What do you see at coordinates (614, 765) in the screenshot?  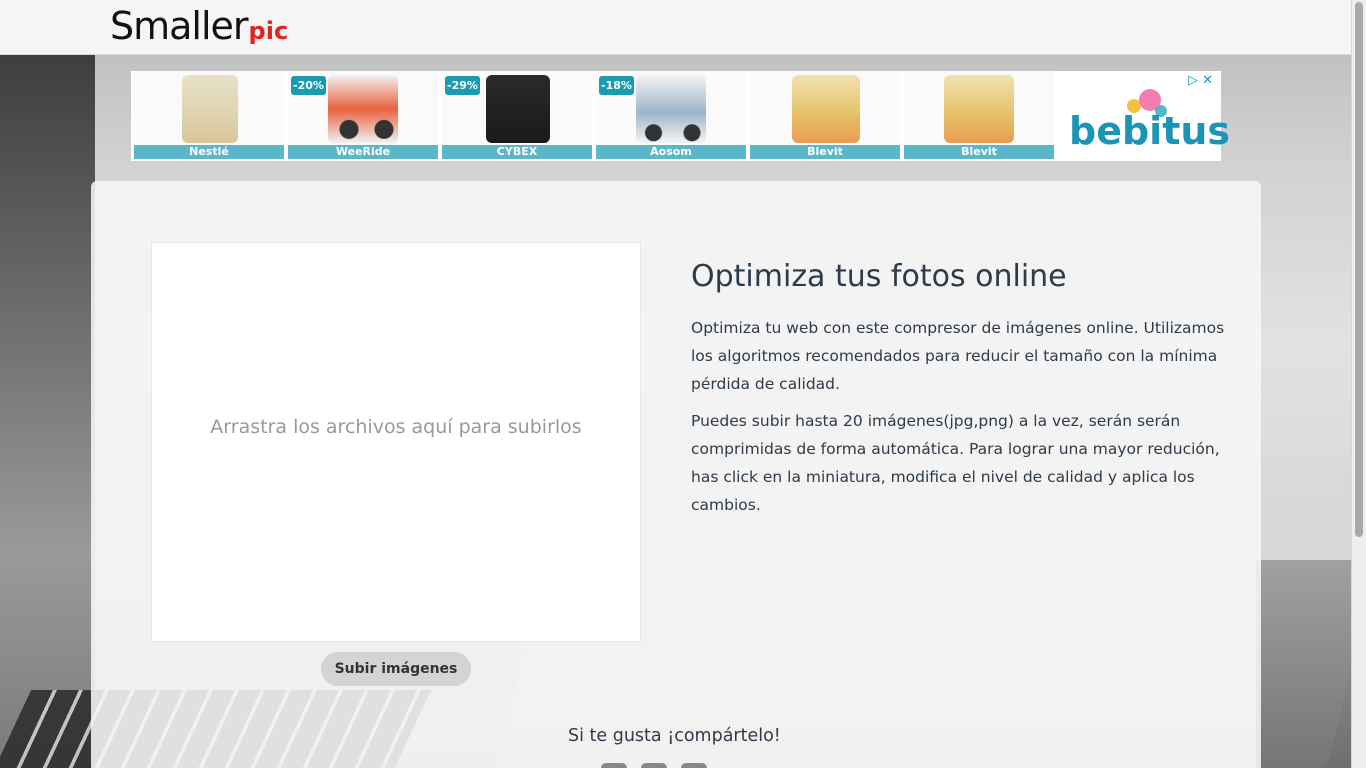 I see `facebook-icon` at bounding box center [614, 765].